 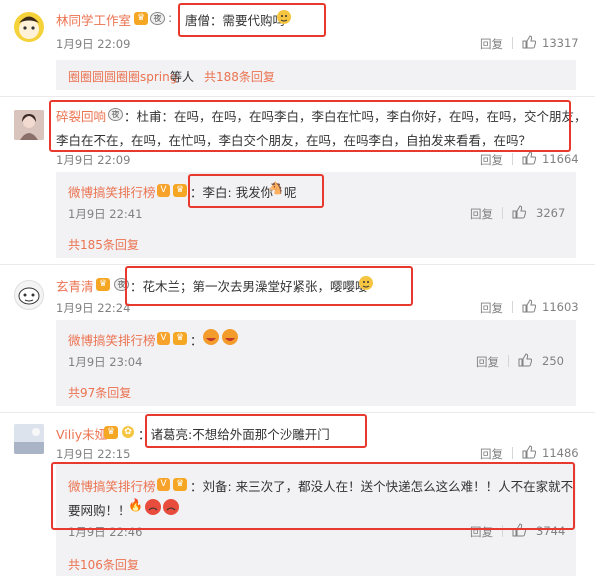 What do you see at coordinates (316, 363) in the screenshot?
I see `reply-box: 微博搞笑排行榜 V ♛ ： 1月9日 23:04 回复 250 共97条回复` at bounding box center [316, 363].